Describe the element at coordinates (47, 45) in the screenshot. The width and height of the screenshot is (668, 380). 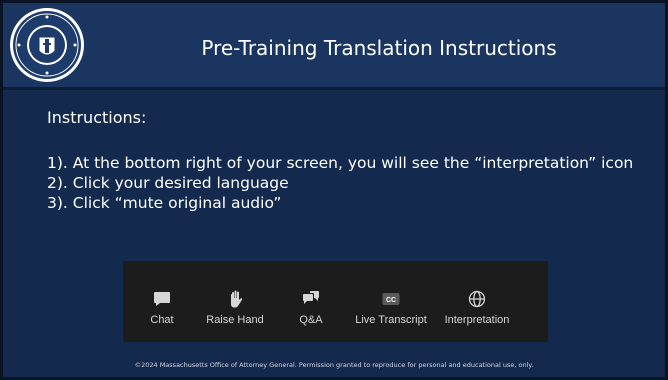
I see `massachusetts-seal-icon` at that location.